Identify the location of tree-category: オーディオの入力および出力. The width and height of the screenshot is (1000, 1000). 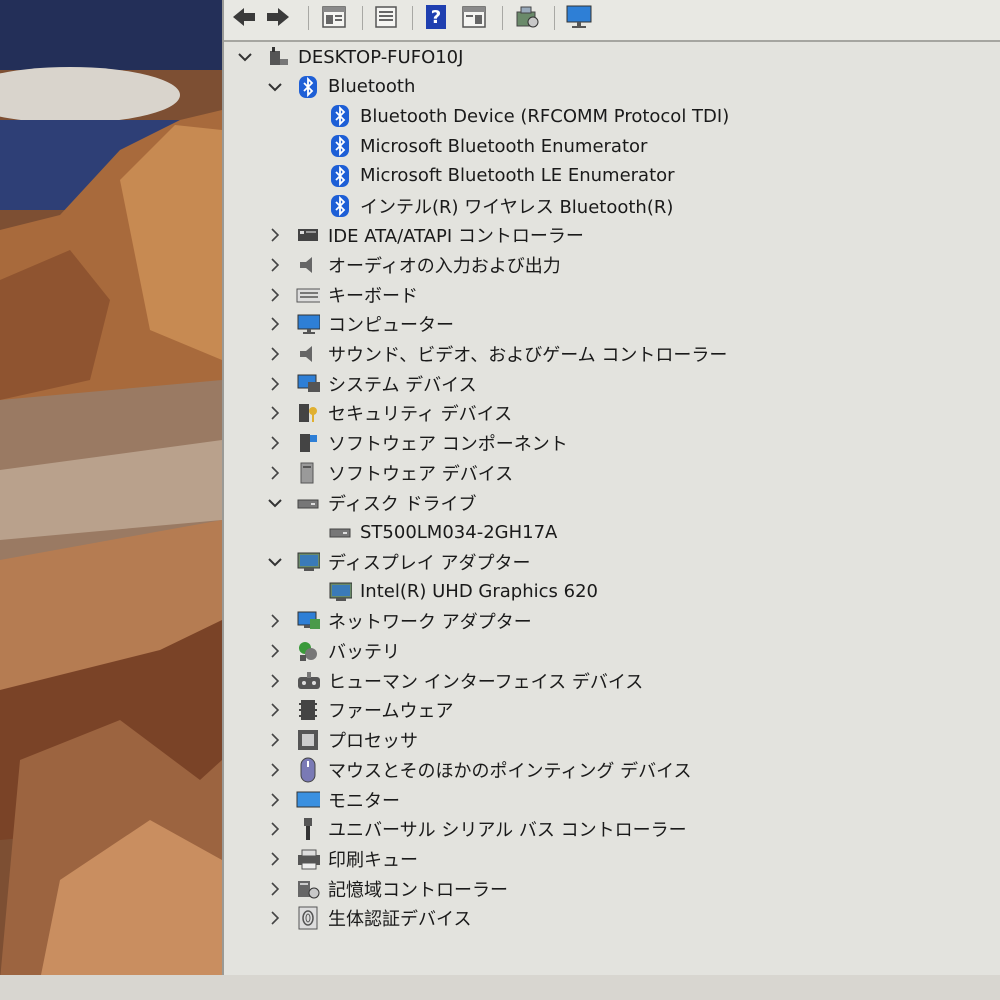
(416, 265).